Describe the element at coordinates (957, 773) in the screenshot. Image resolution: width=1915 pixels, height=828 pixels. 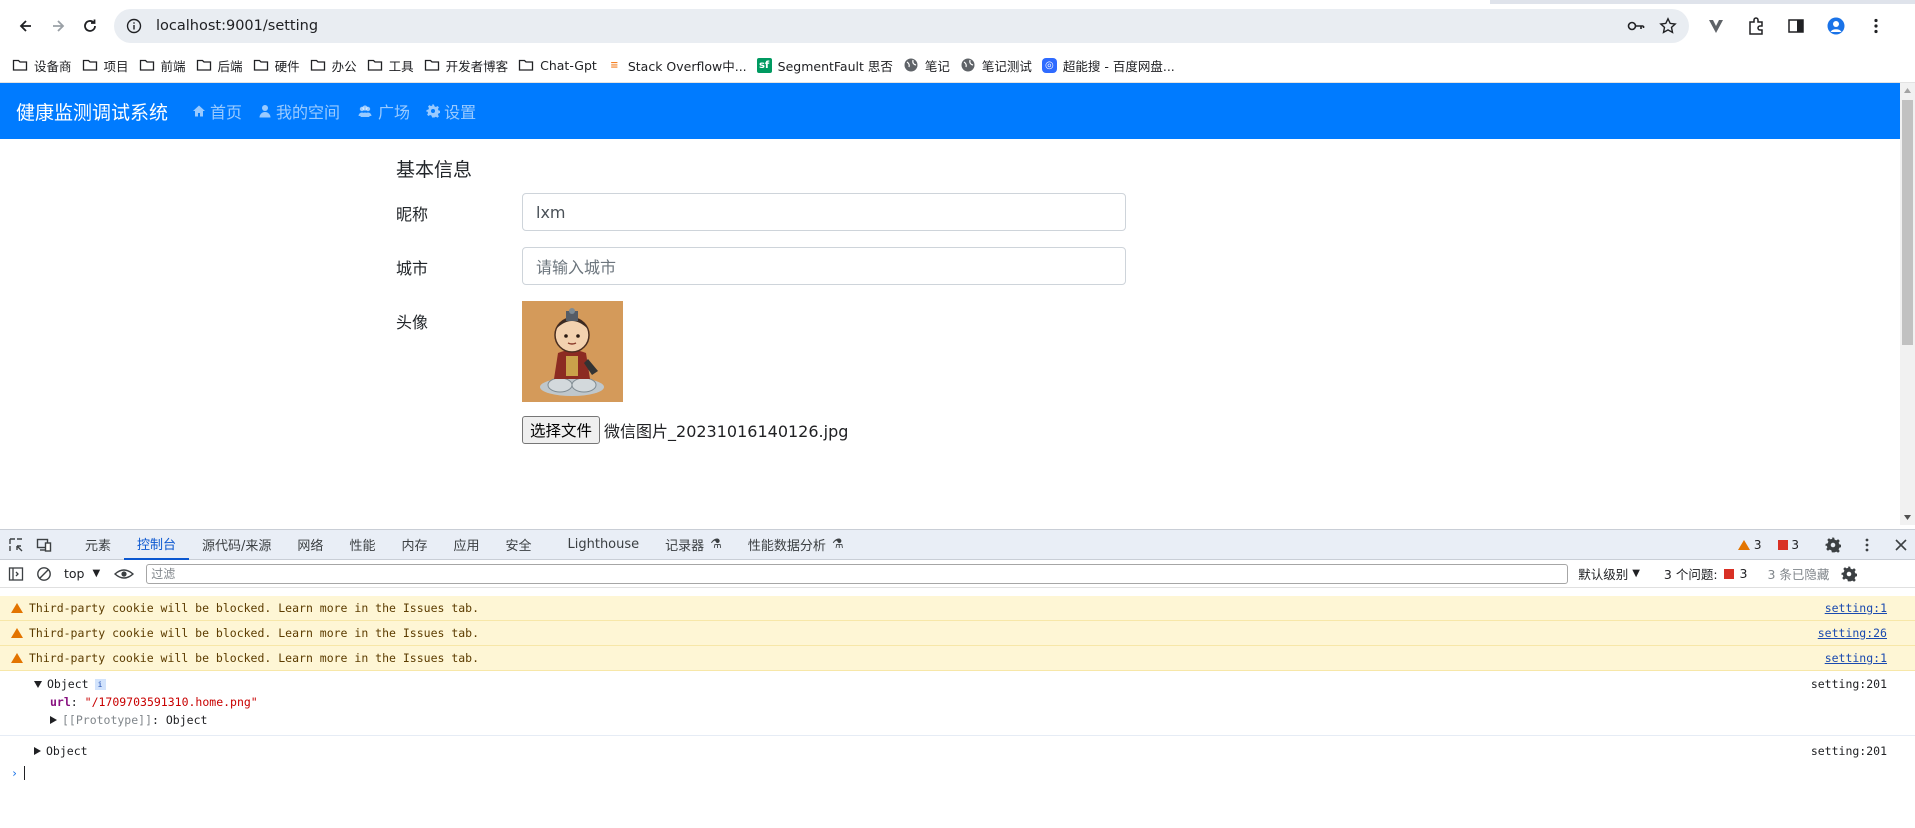
I see `console-prompt: ›` at that location.